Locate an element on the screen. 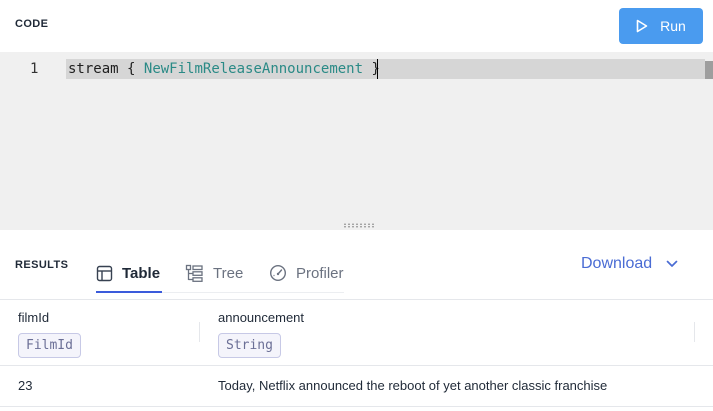 The image size is (713, 411). code-panel-title: CODE is located at coordinates (32, 24).